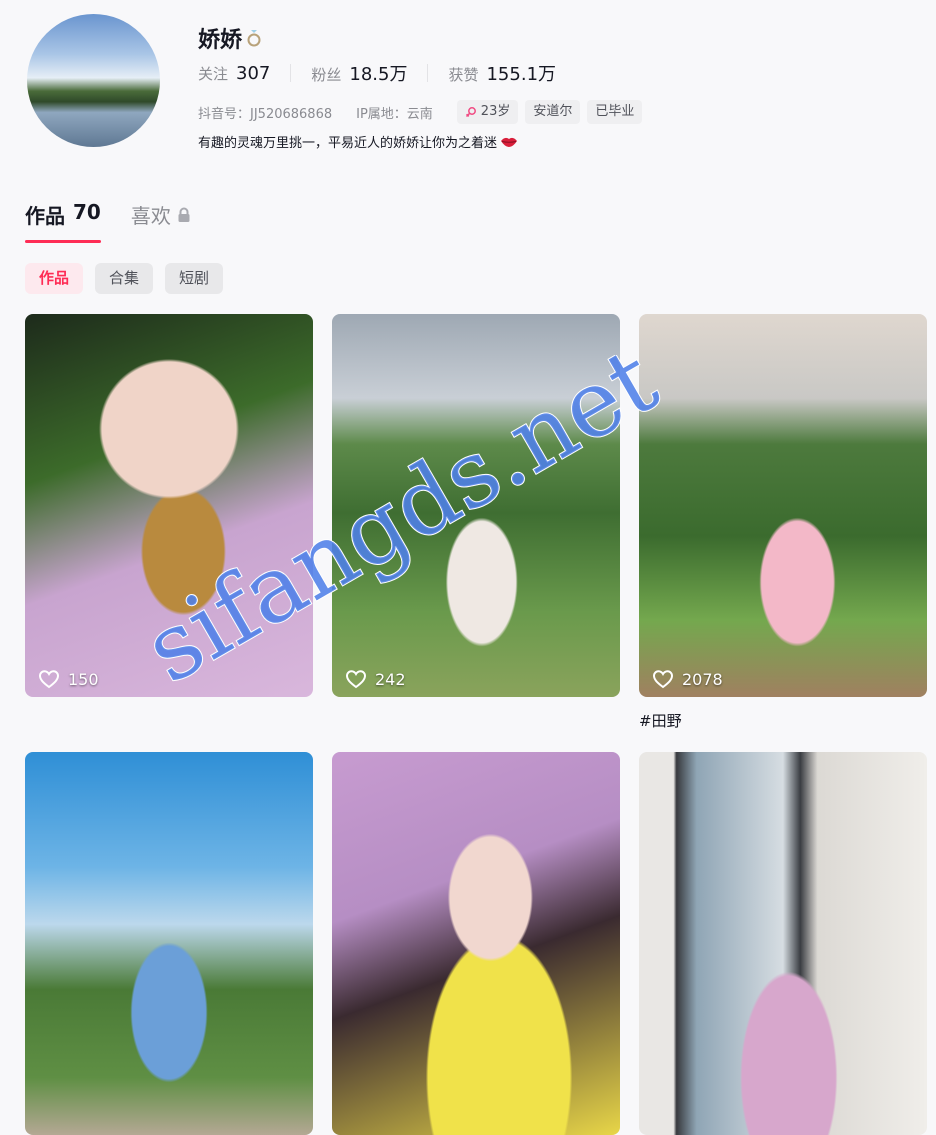 Image resolution: width=936 pixels, height=1135 pixels. I want to click on tab-works: 作品 70, so click(63, 221).